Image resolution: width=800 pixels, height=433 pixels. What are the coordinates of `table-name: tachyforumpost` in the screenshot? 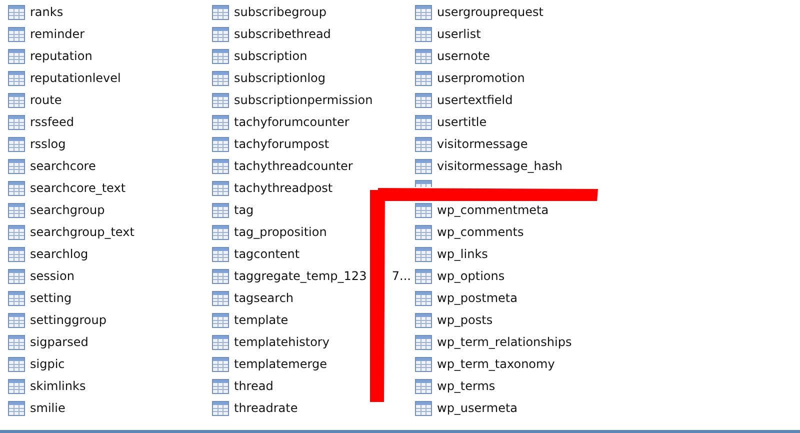 It's located at (282, 144).